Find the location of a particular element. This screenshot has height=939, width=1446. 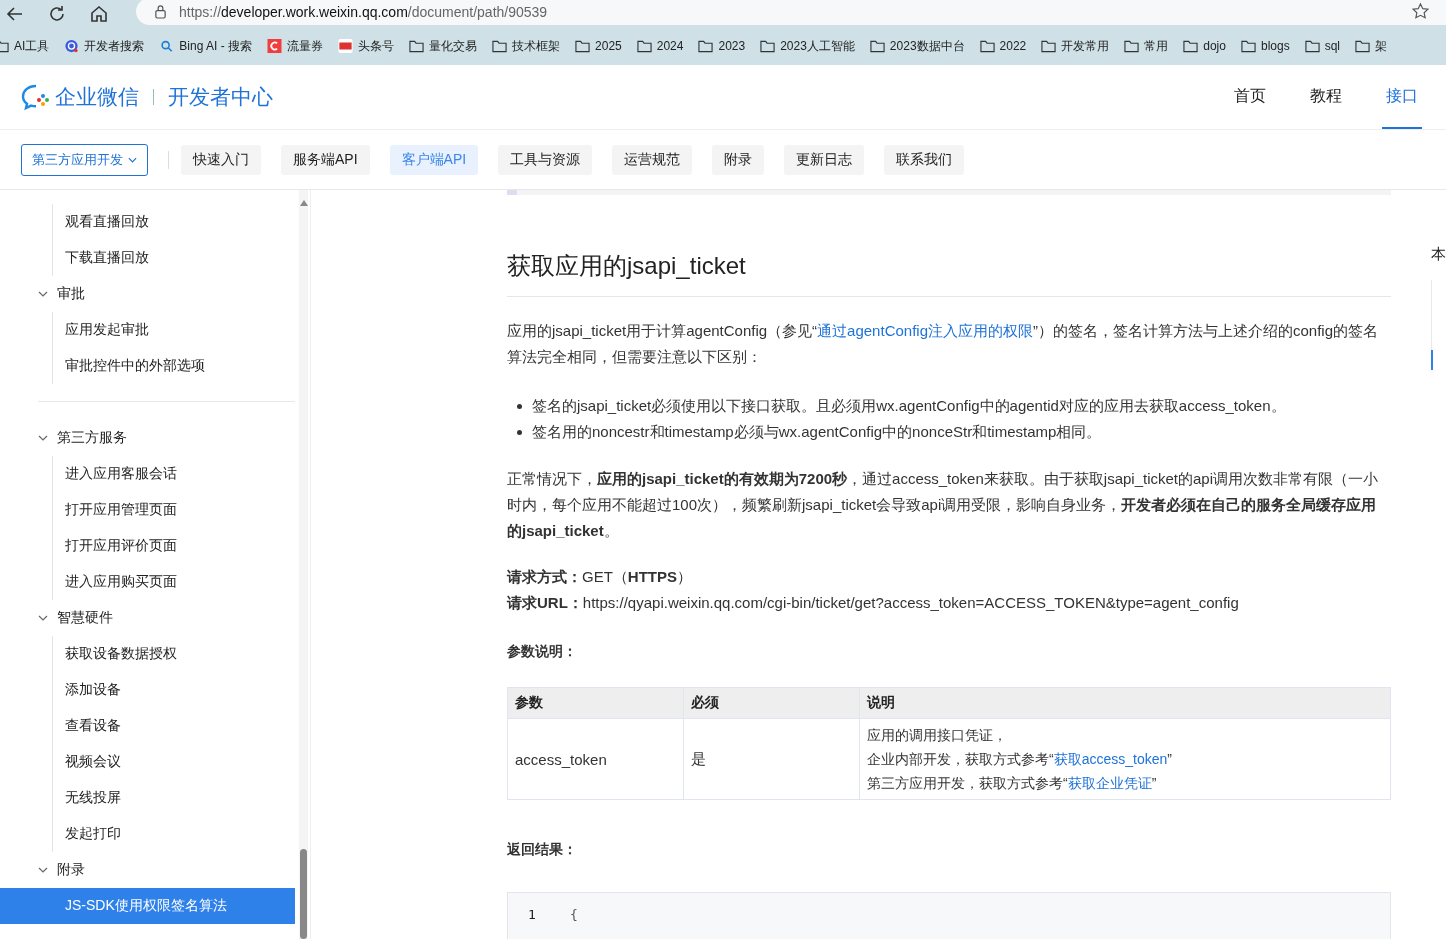

category-tab: 联系我们 is located at coordinates (924, 159).